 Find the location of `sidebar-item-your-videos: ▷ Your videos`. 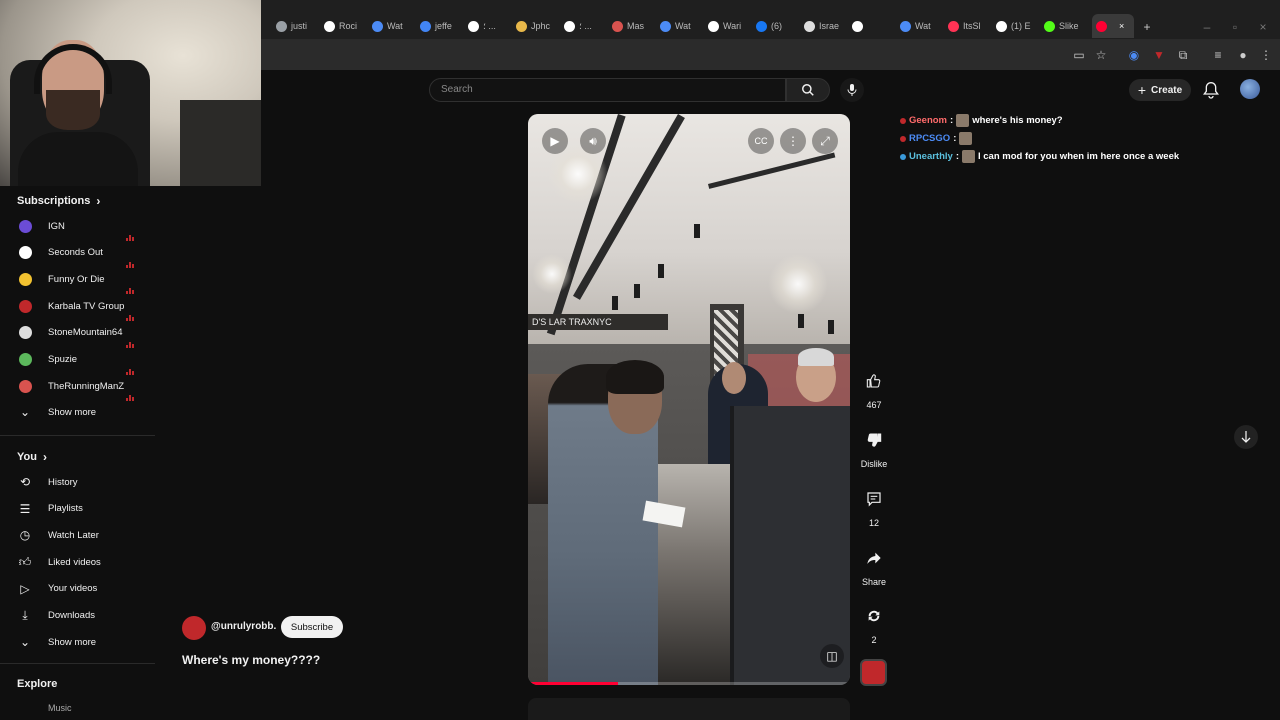

sidebar-item-your-videos: ▷ Your videos is located at coordinates (77, 589).